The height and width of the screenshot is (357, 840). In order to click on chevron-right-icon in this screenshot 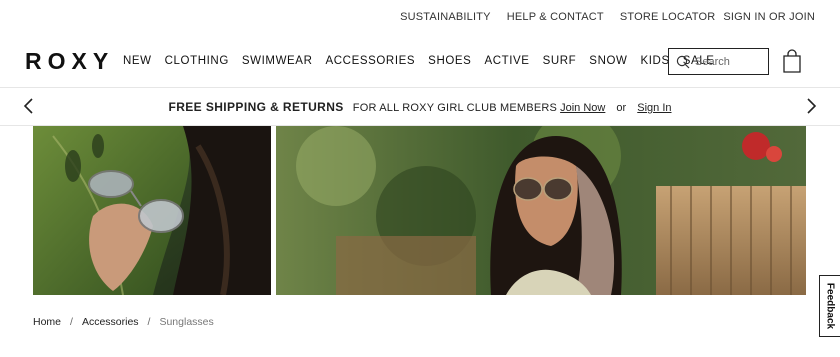, I will do `click(811, 106)`.